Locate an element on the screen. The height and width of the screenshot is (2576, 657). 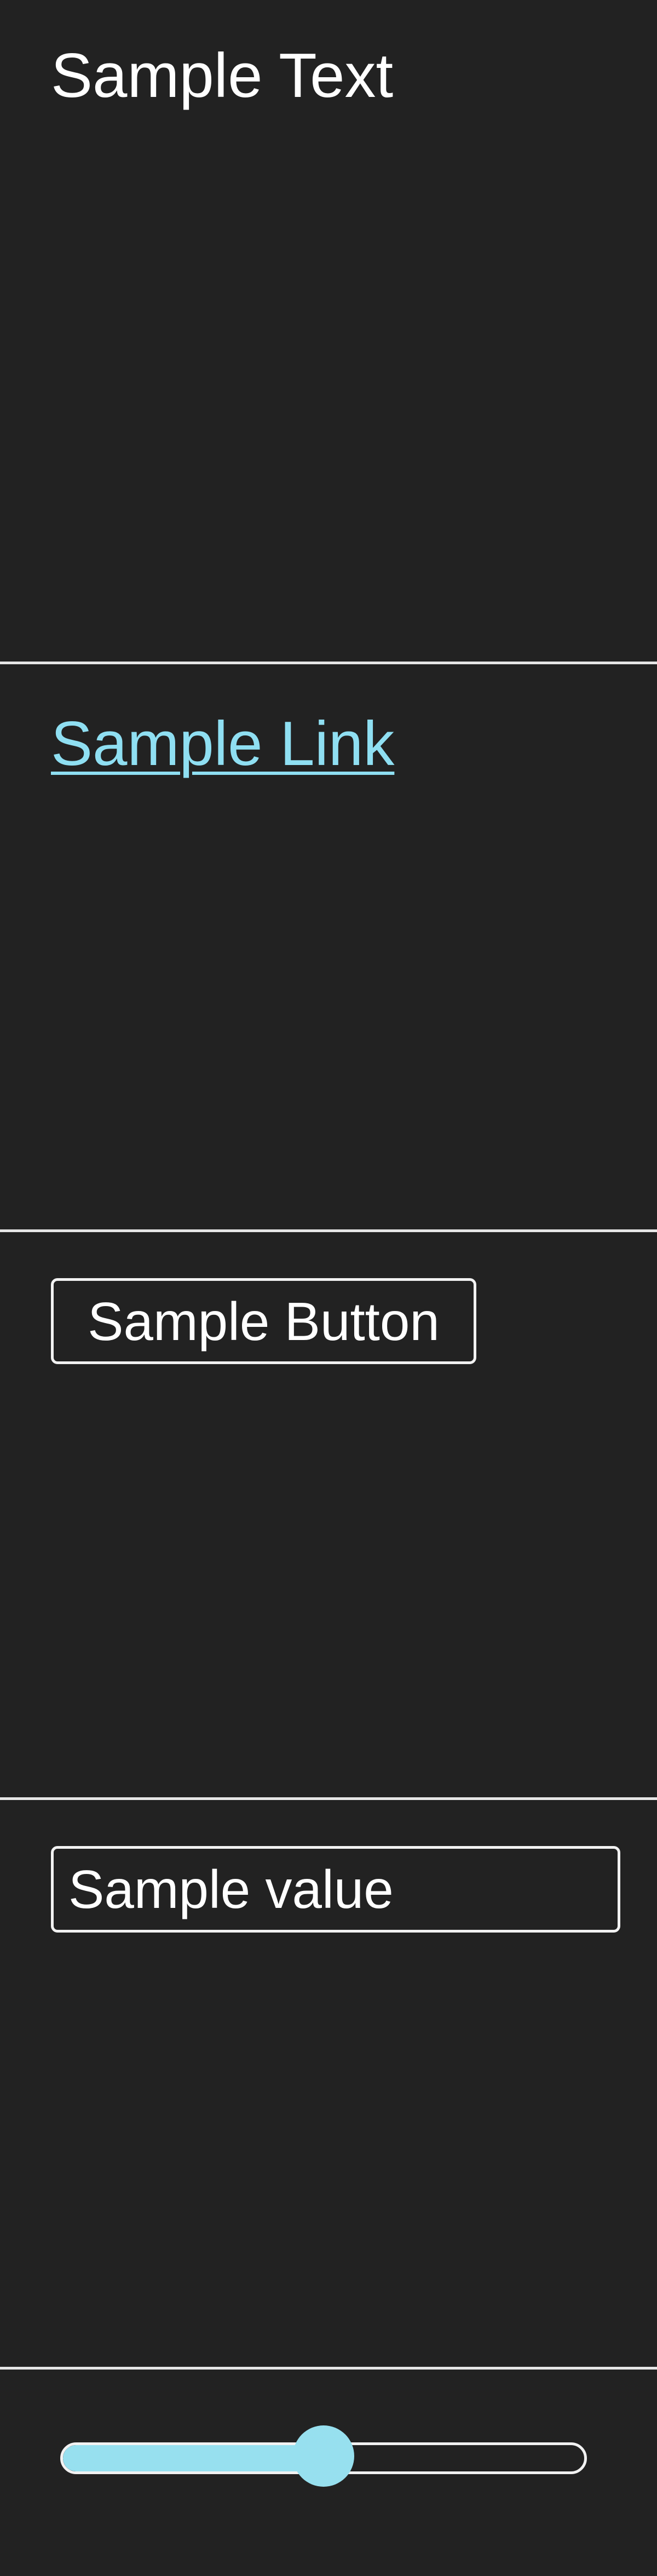
sample-link: Sample Link is located at coordinates (222, 744).